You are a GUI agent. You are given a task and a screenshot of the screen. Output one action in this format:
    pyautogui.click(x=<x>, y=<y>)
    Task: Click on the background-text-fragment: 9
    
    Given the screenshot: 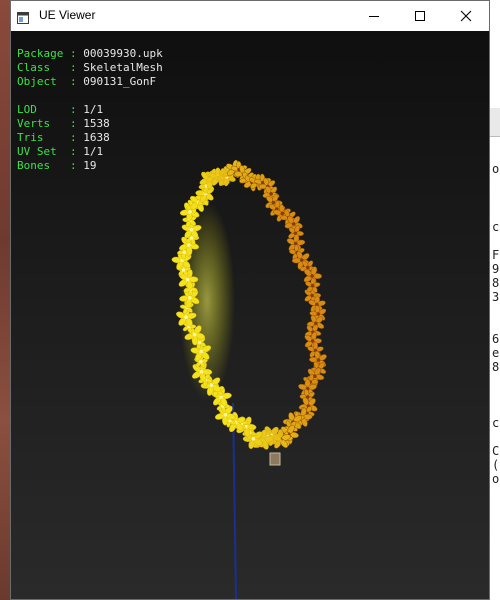 What is the action you would take?
    pyautogui.click(x=496, y=269)
    